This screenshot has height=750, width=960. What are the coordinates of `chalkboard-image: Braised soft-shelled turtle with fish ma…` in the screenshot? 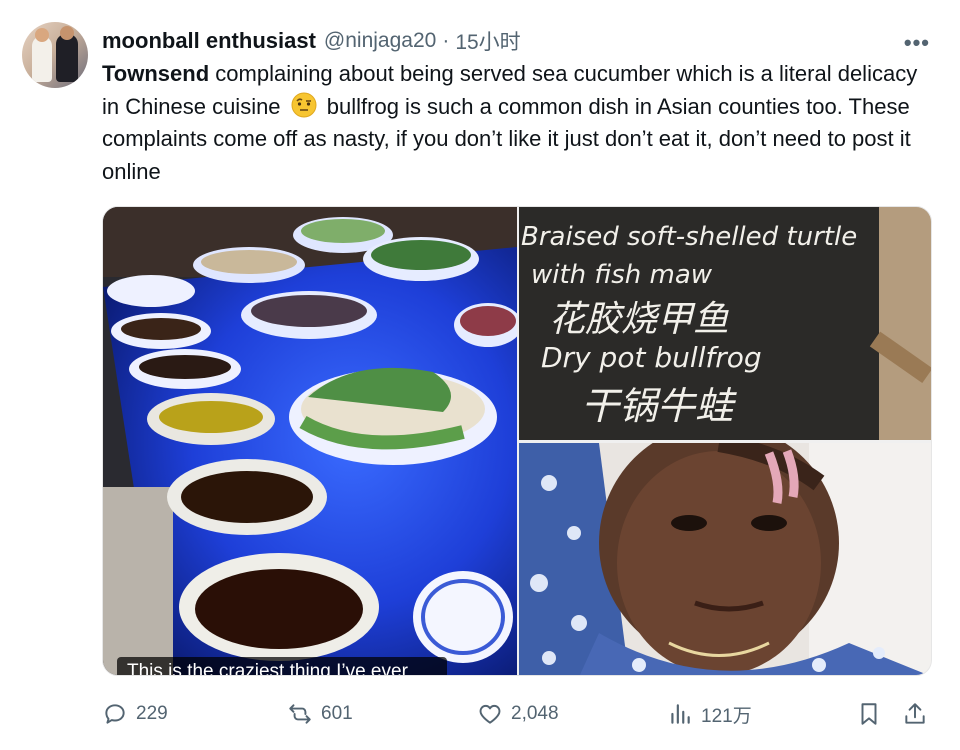 It's located at (725, 323).